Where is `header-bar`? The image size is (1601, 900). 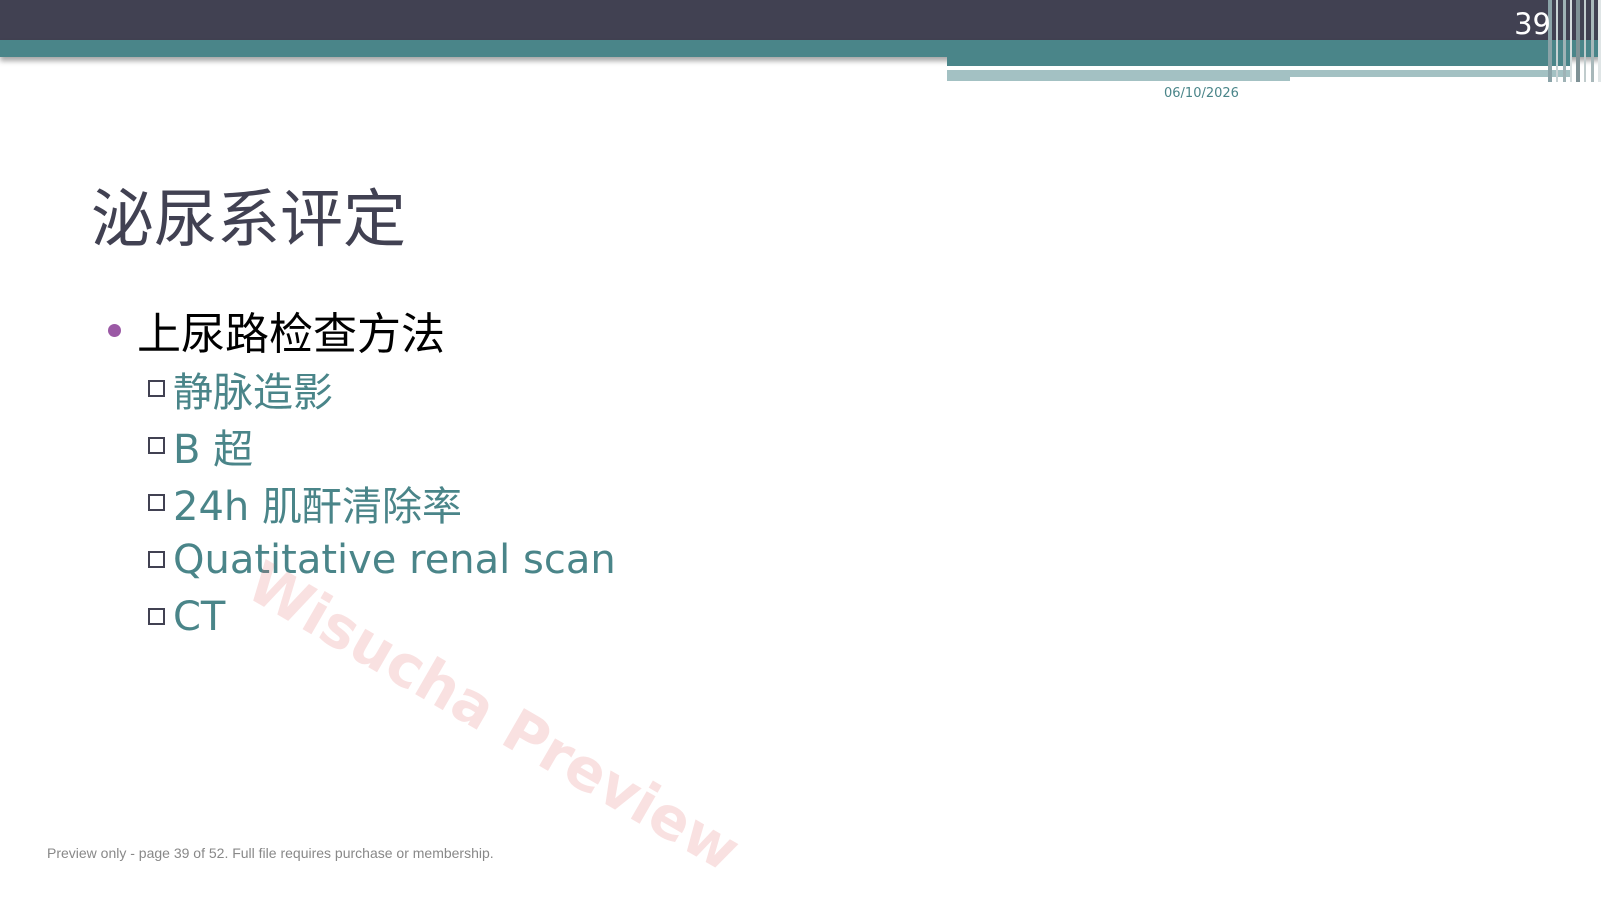
header-bar is located at coordinates (800, 20).